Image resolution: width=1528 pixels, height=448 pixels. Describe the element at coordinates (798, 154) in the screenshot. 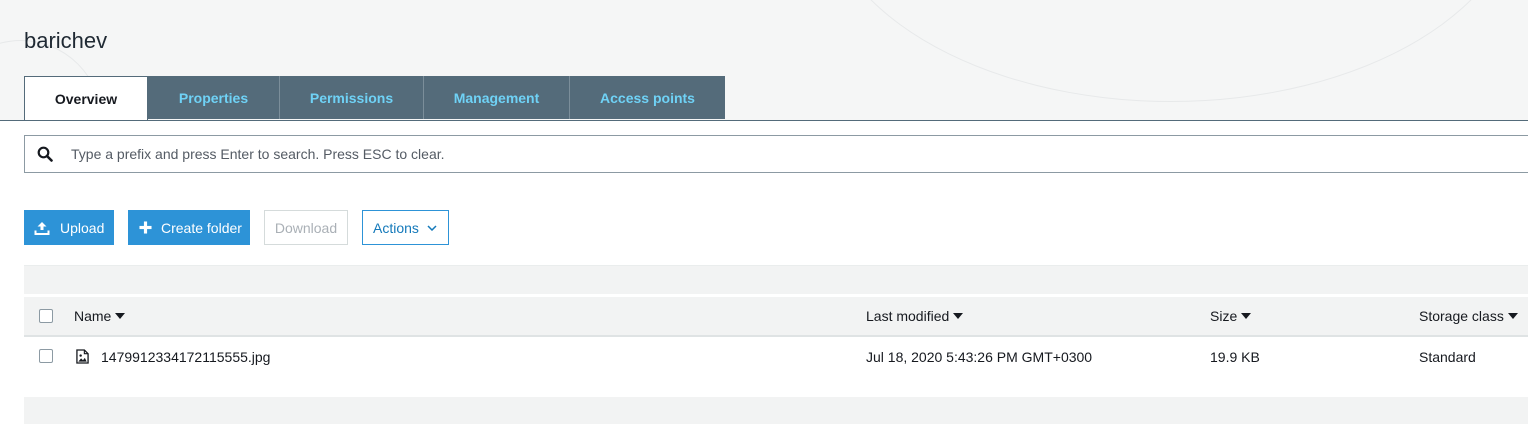

I see `search-input` at that location.